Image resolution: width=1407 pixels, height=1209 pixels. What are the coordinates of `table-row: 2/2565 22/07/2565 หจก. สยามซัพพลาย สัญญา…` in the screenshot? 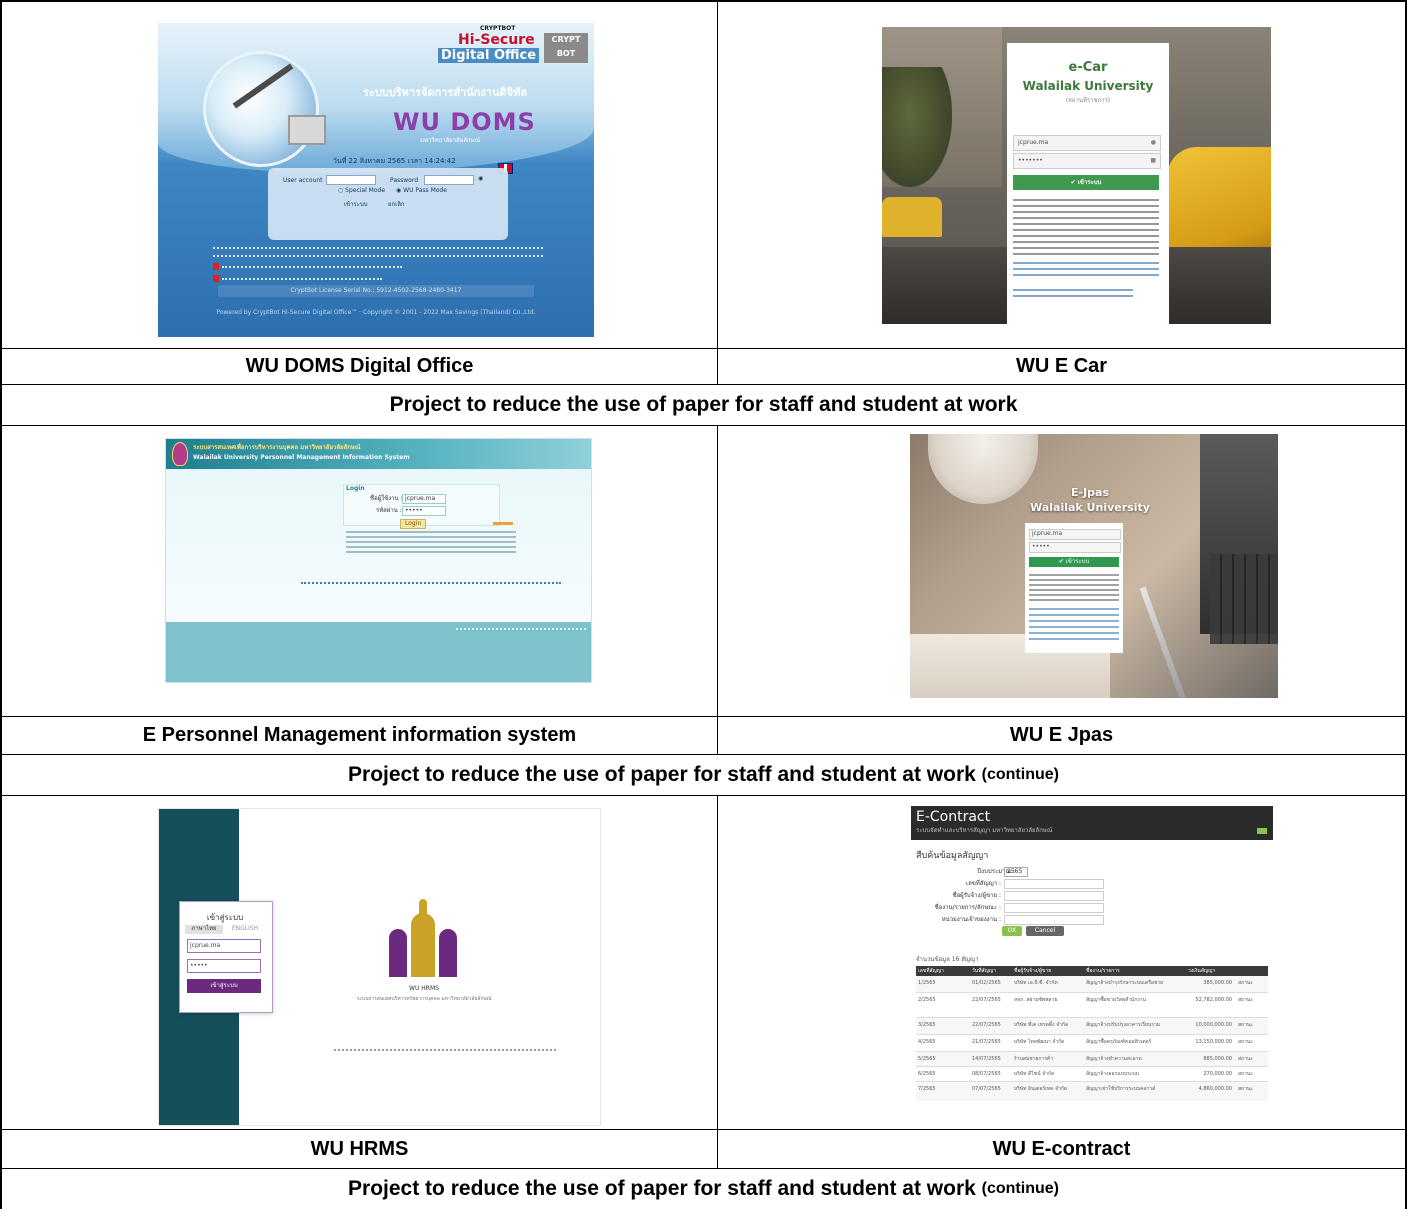 It's located at (1092, 1005).